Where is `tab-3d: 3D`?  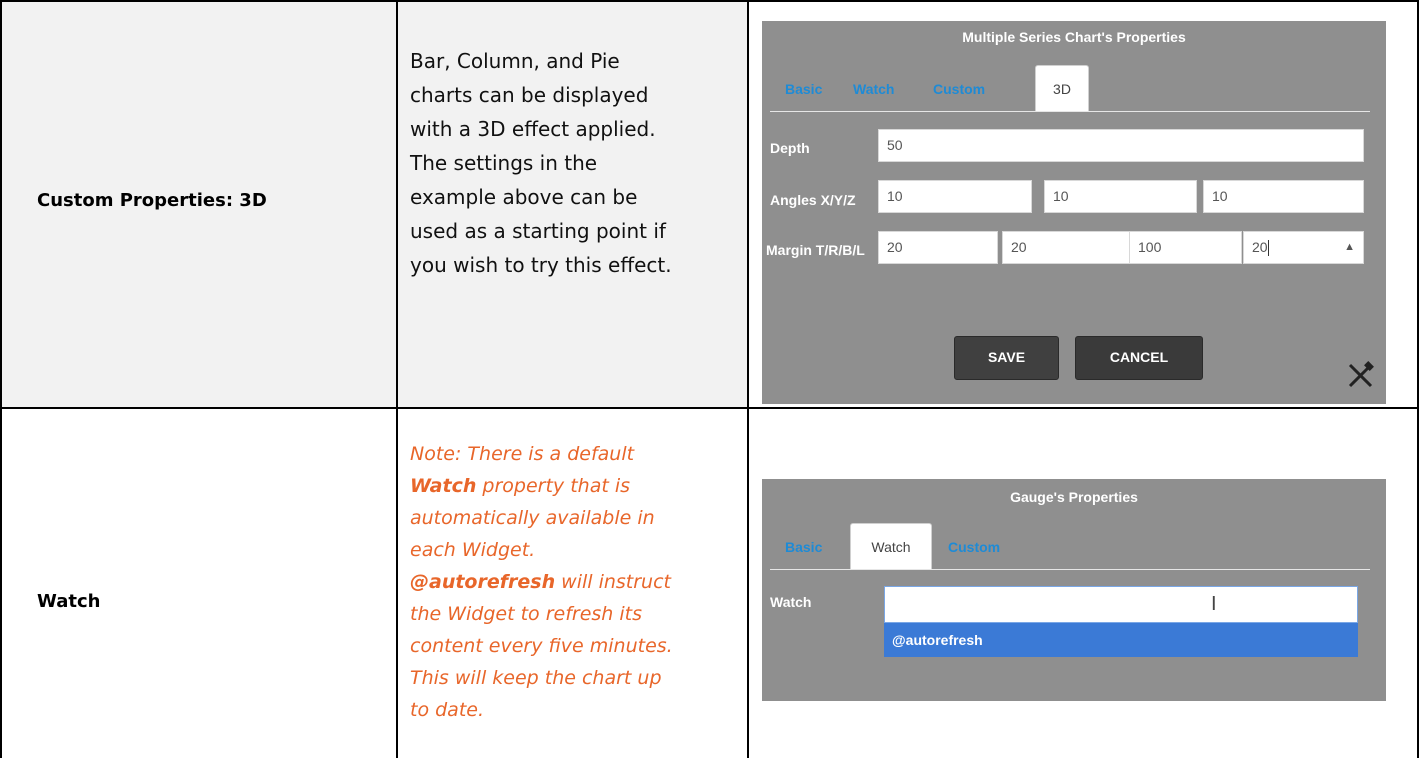
tab-3d: 3D is located at coordinates (1062, 88).